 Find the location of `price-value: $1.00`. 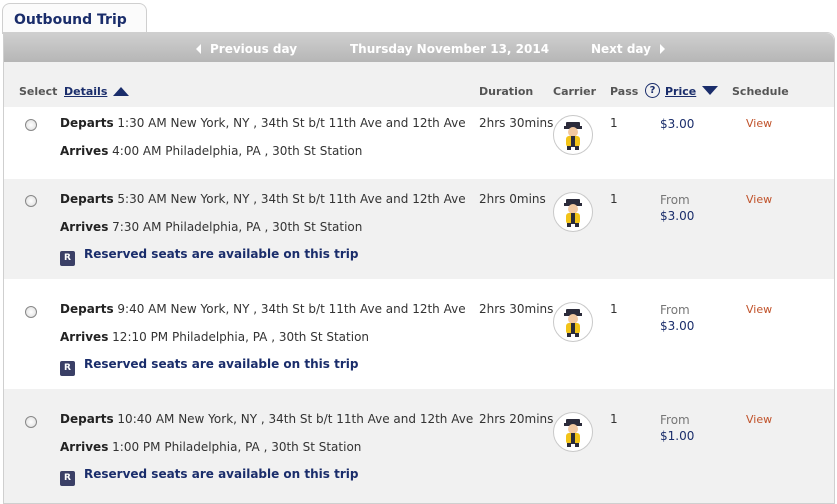

price-value: $1.00 is located at coordinates (677, 436).